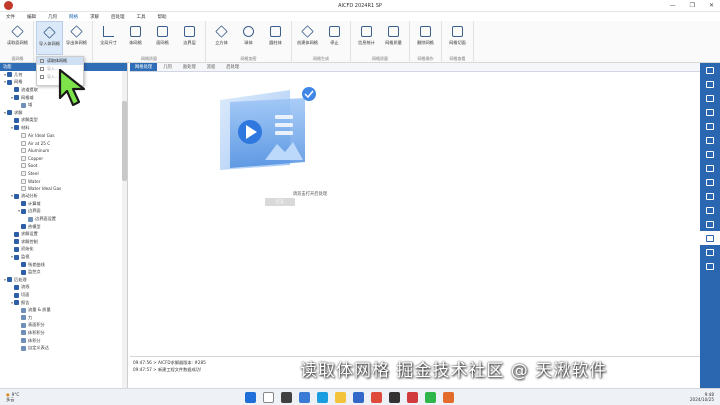  I want to click on tree-item: 体积分, so click(63, 341).